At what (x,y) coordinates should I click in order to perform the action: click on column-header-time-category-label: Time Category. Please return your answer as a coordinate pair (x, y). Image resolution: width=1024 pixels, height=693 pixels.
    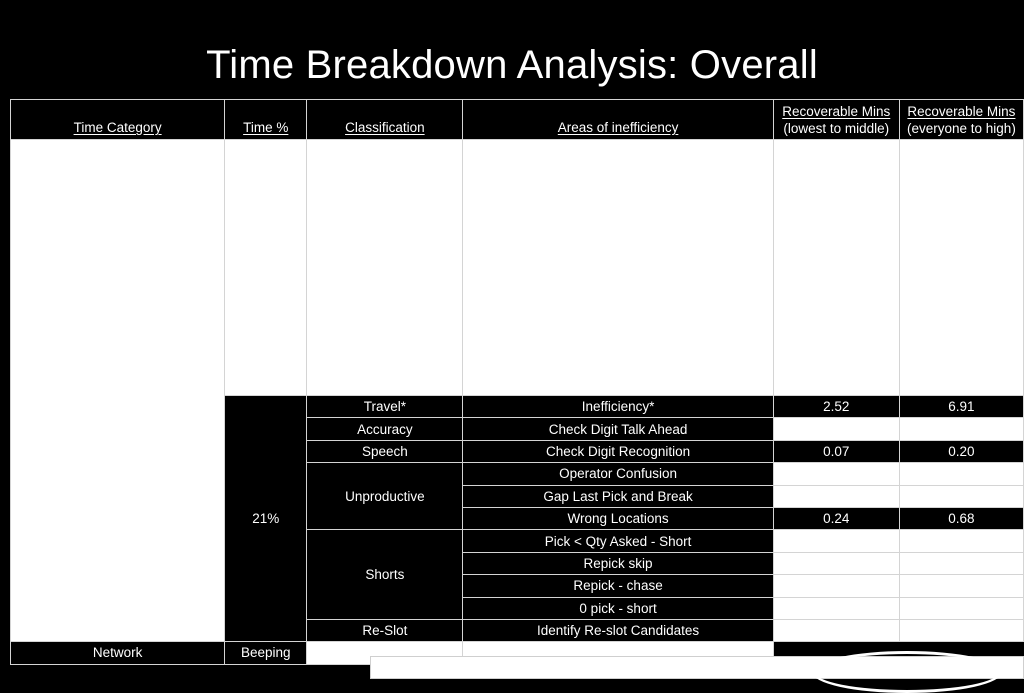
    Looking at the image, I should click on (117, 127).